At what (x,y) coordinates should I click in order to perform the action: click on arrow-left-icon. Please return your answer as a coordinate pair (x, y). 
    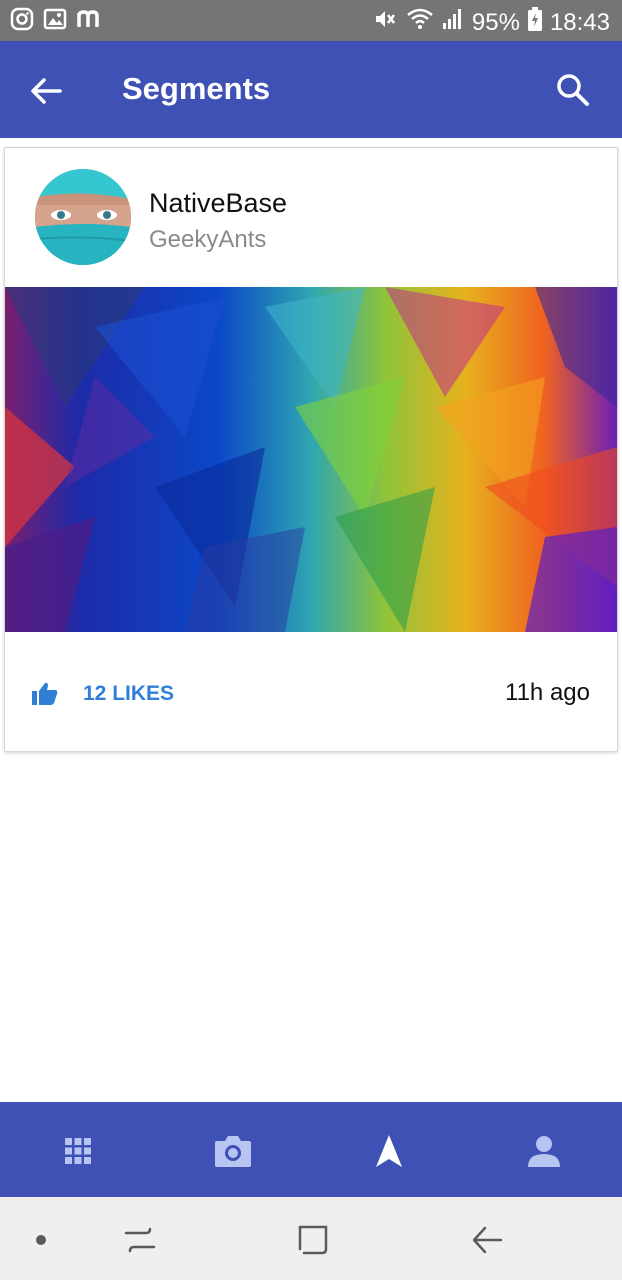
    Looking at the image, I should click on (46, 91).